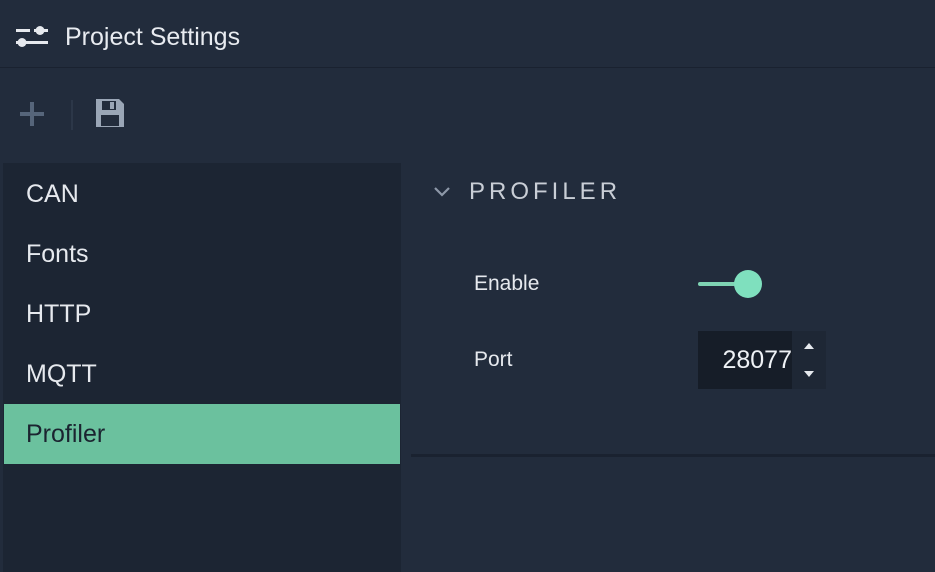 This screenshot has width=935, height=572. Describe the element at coordinates (61, 374) in the screenshot. I see `sidebar-item-label: MQTT` at that location.